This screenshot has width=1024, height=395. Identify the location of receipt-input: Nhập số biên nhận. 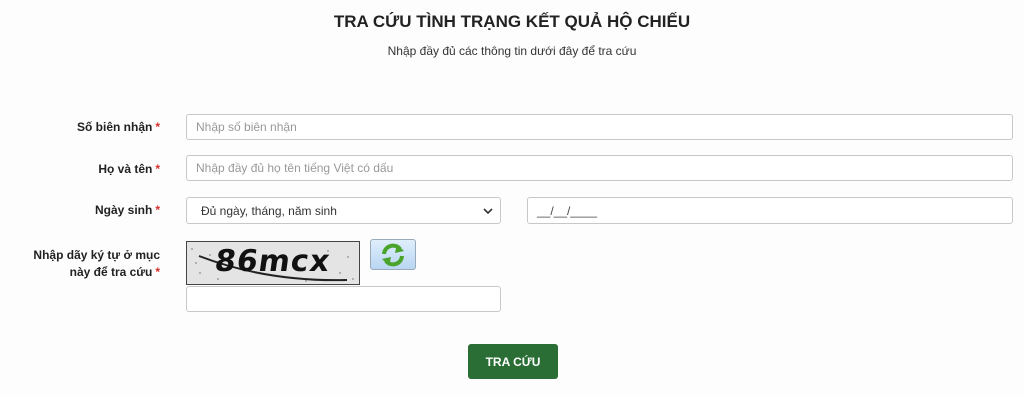
(599, 127).